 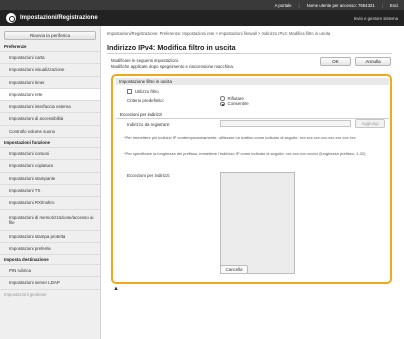 What do you see at coordinates (50, 119) in the screenshot?
I see `sidebar-item-accessibility: Impostazioni di accessibilità` at bounding box center [50, 119].